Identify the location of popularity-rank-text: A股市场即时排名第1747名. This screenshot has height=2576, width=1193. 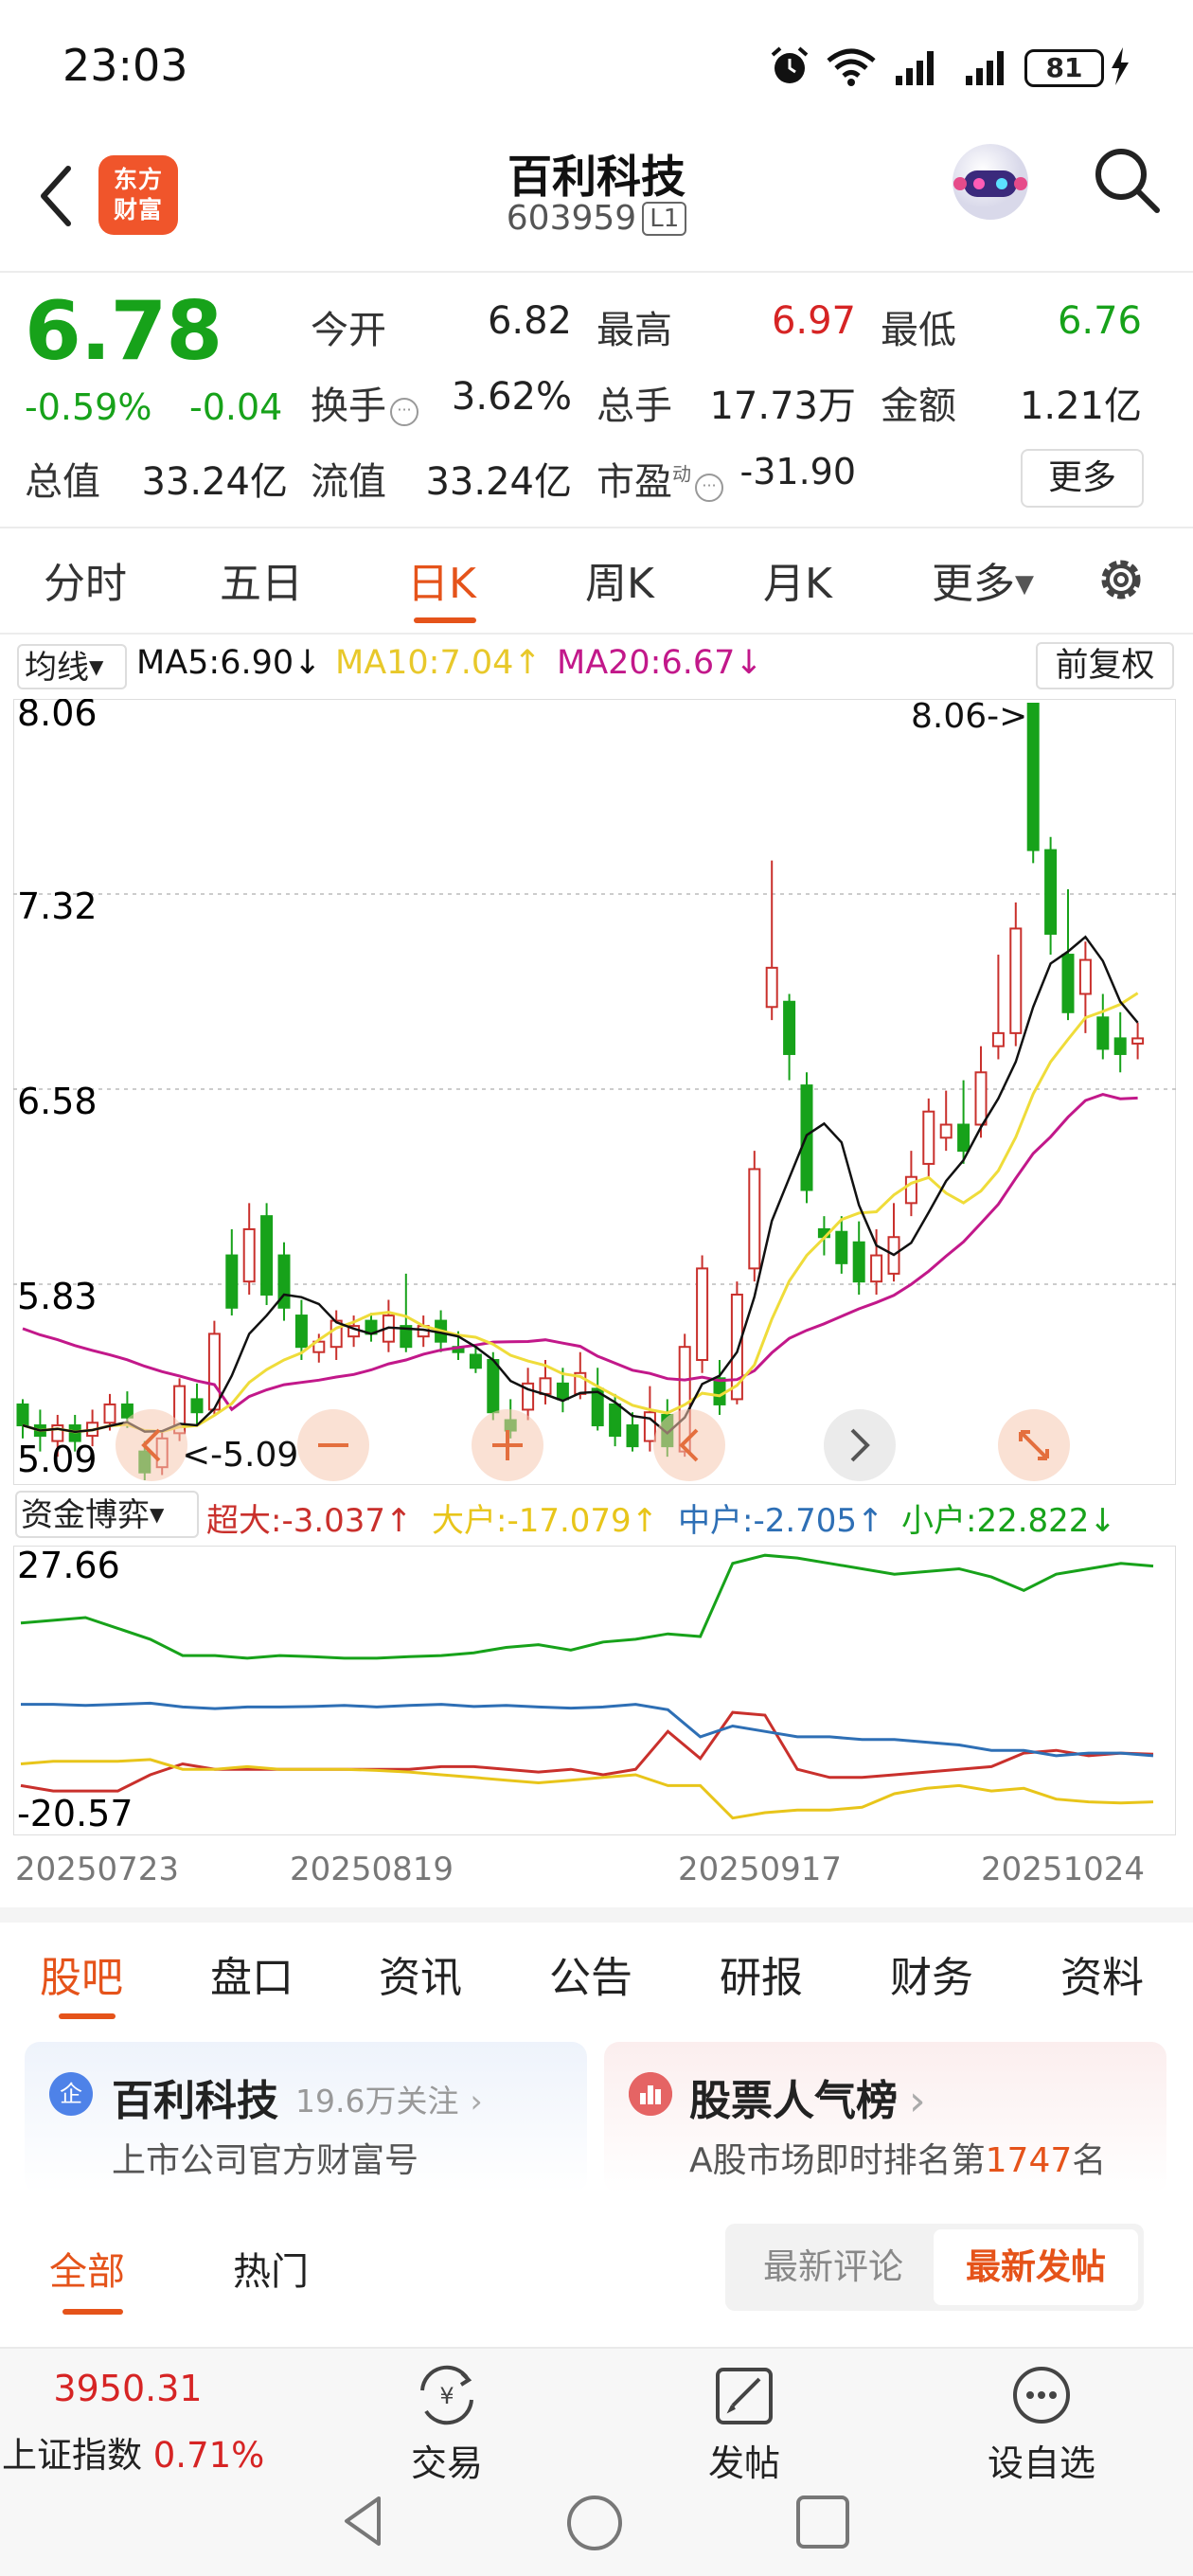
(898, 2160).